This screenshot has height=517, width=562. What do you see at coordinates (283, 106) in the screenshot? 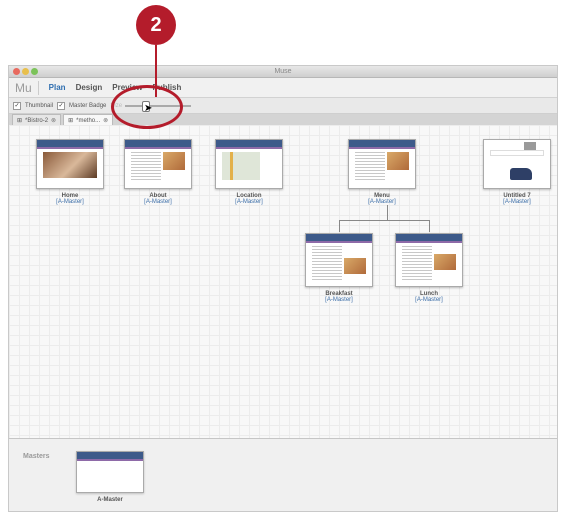
I see `plan-toolbar: ✓ Thumbnail ✓ Master Badge Size ➤` at bounding box center [283, 106].